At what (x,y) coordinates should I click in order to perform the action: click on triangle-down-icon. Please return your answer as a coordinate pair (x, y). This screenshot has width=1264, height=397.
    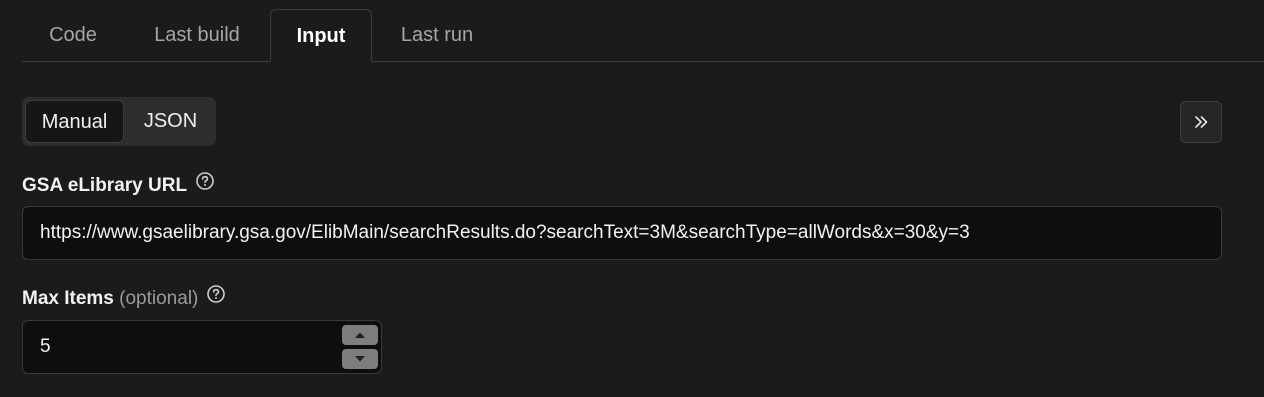
    Looking at the image, I should click on (360, 359).